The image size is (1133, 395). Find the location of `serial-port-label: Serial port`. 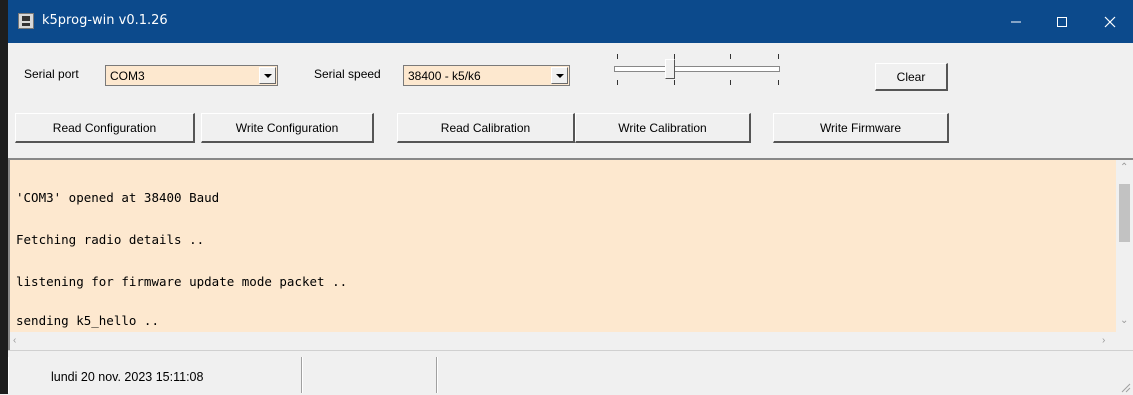

serial-port-label: Serial port is located at coordinates (51, 74).